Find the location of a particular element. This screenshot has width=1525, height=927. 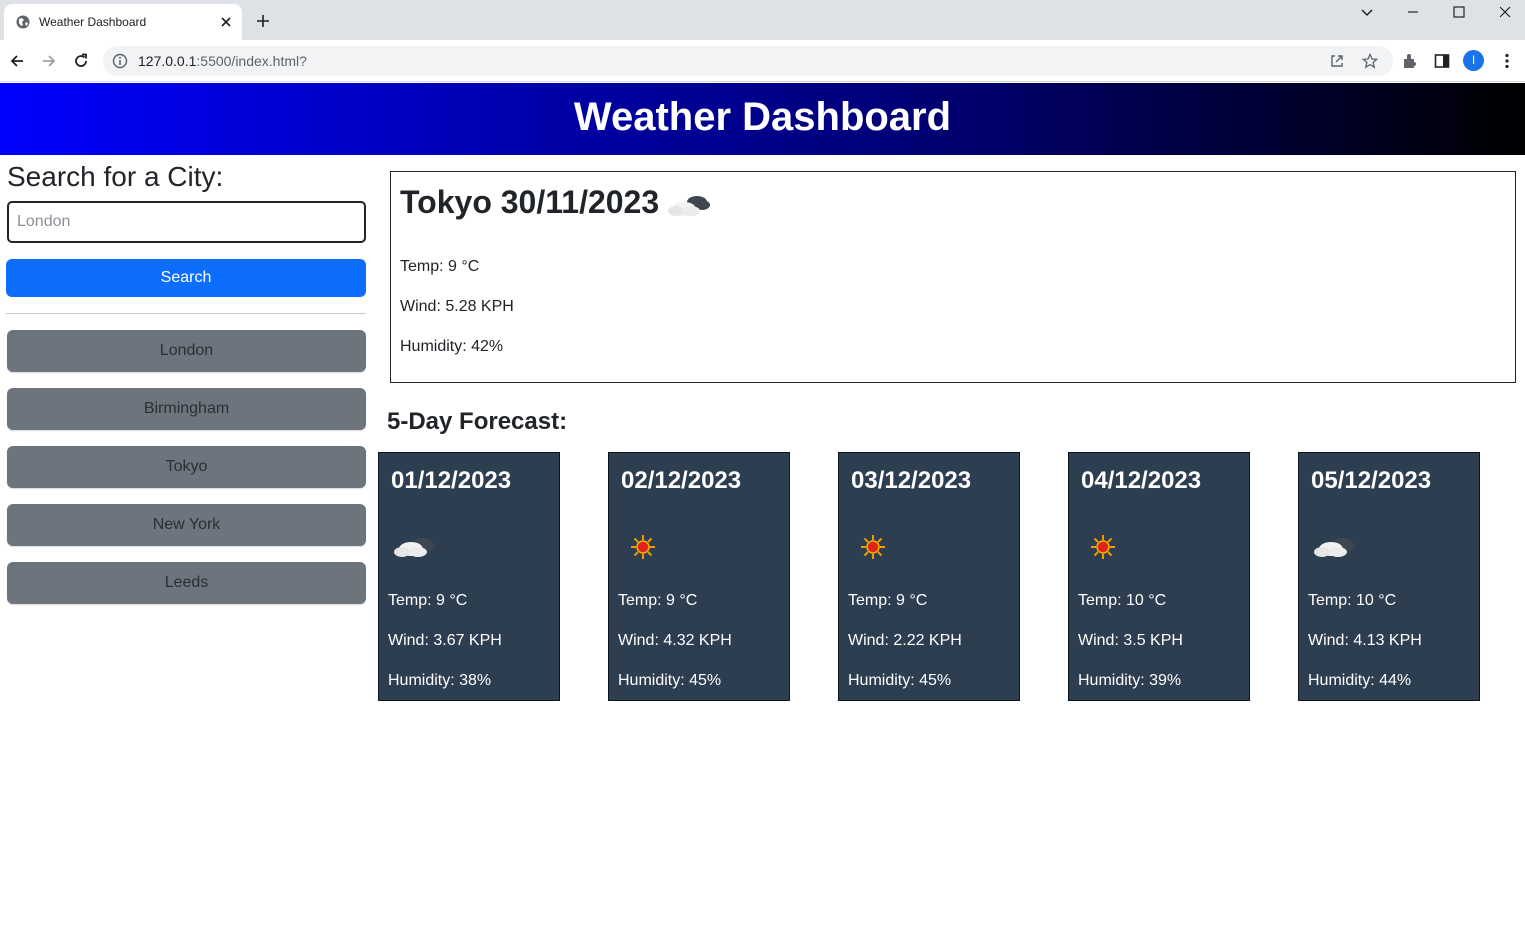

url-text: 127.0.0.1:5500/index.html? is located at coordinates (222, 61).